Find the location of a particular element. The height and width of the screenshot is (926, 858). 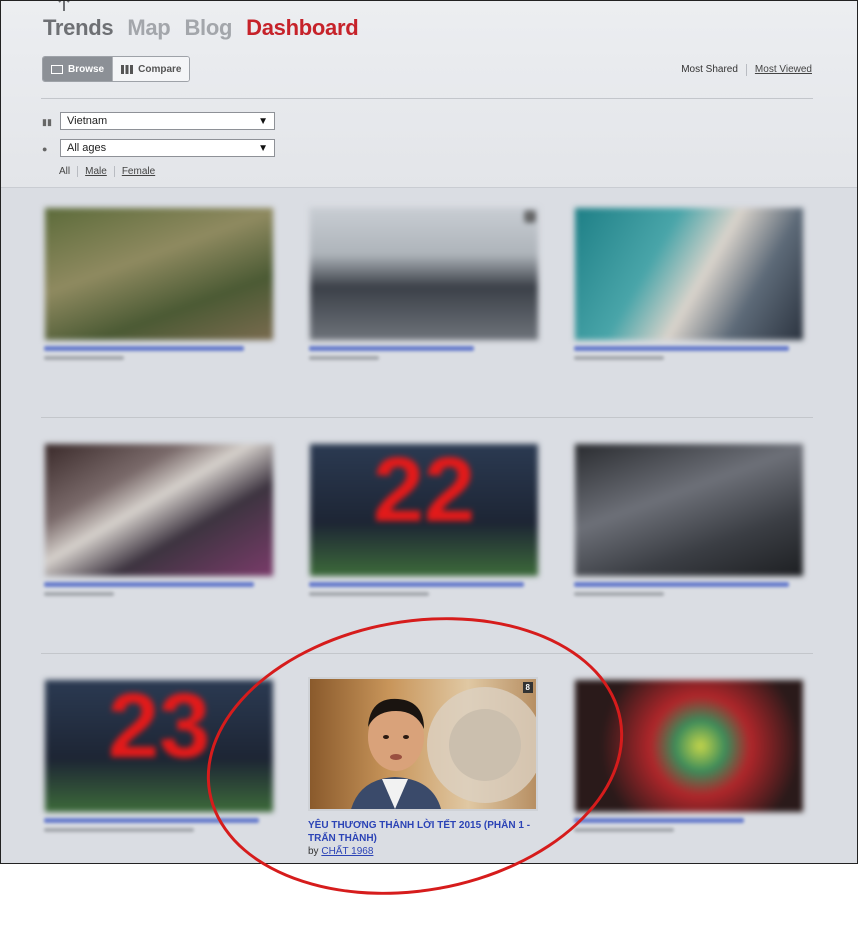

header-divider is located at coordinates (427, 98).